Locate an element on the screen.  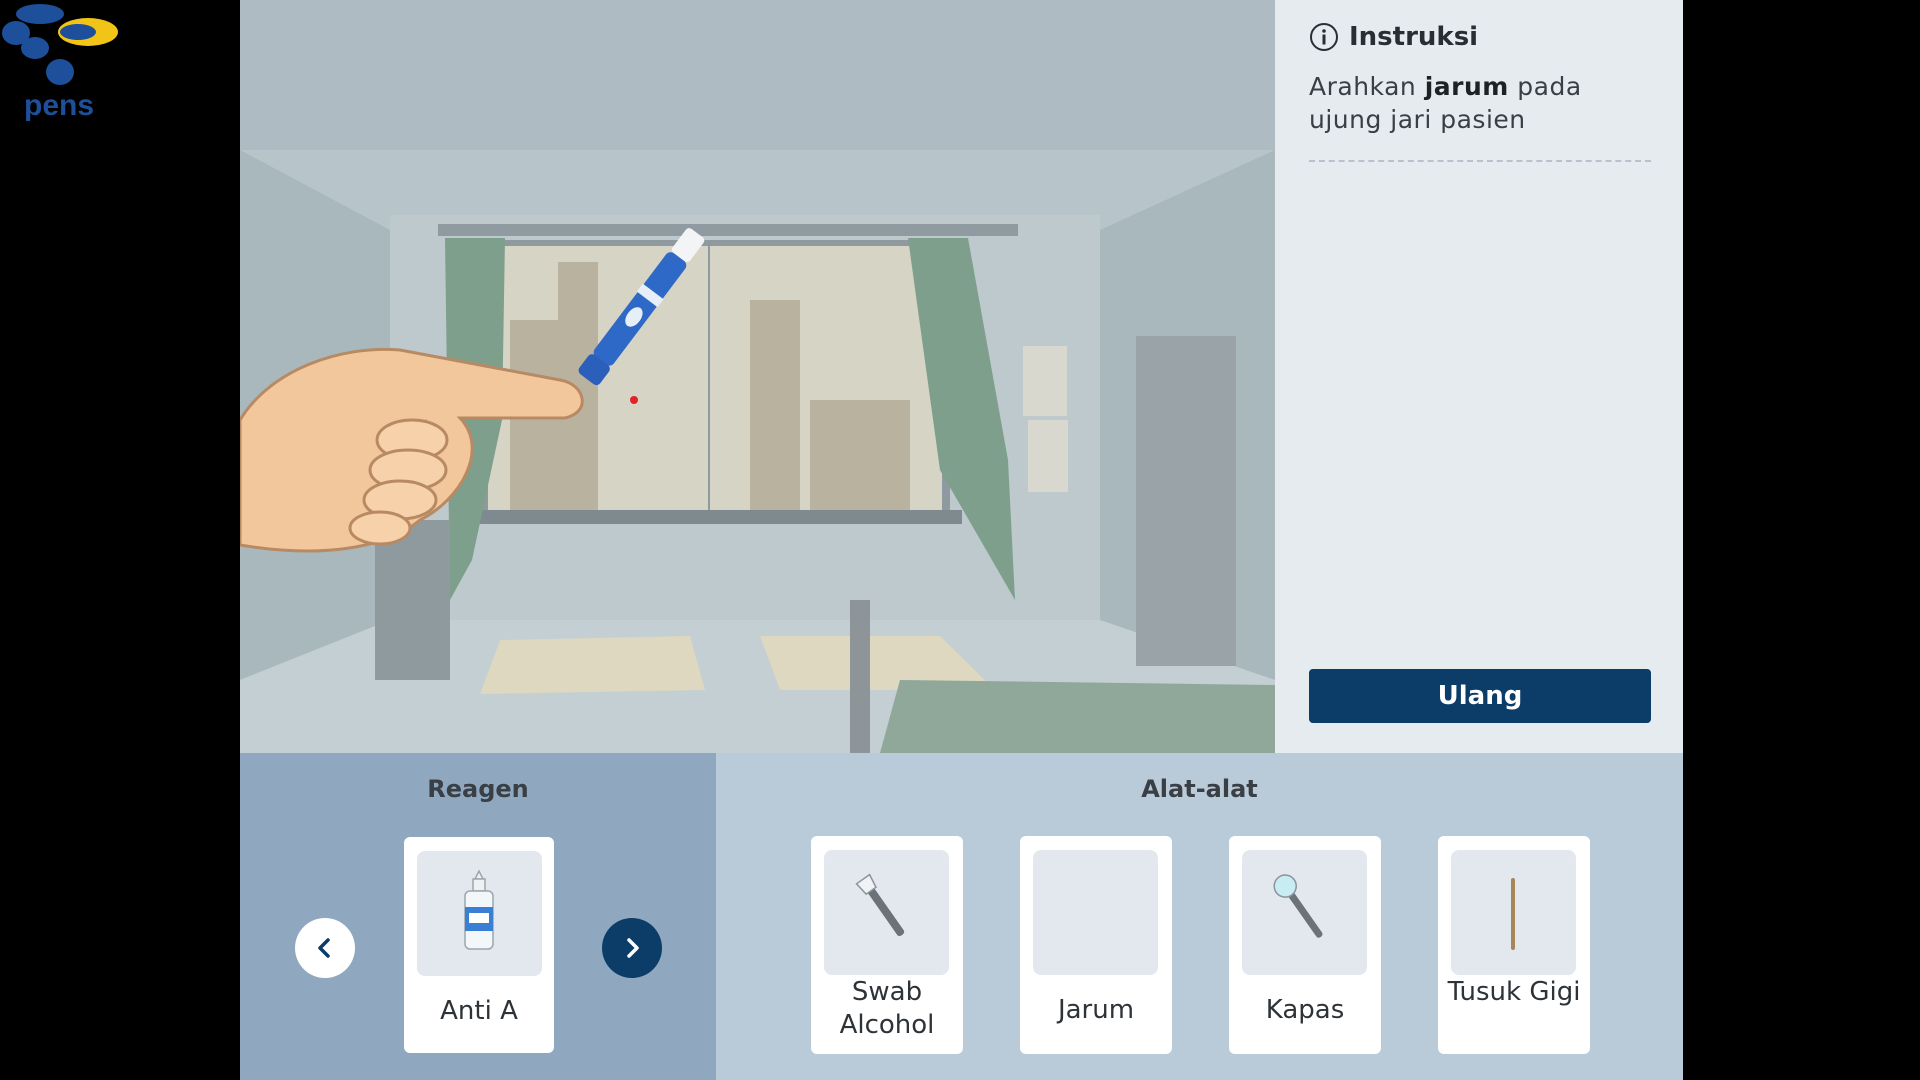
tool-card-jarum: Jarum is located at coordinates (1096, 945).